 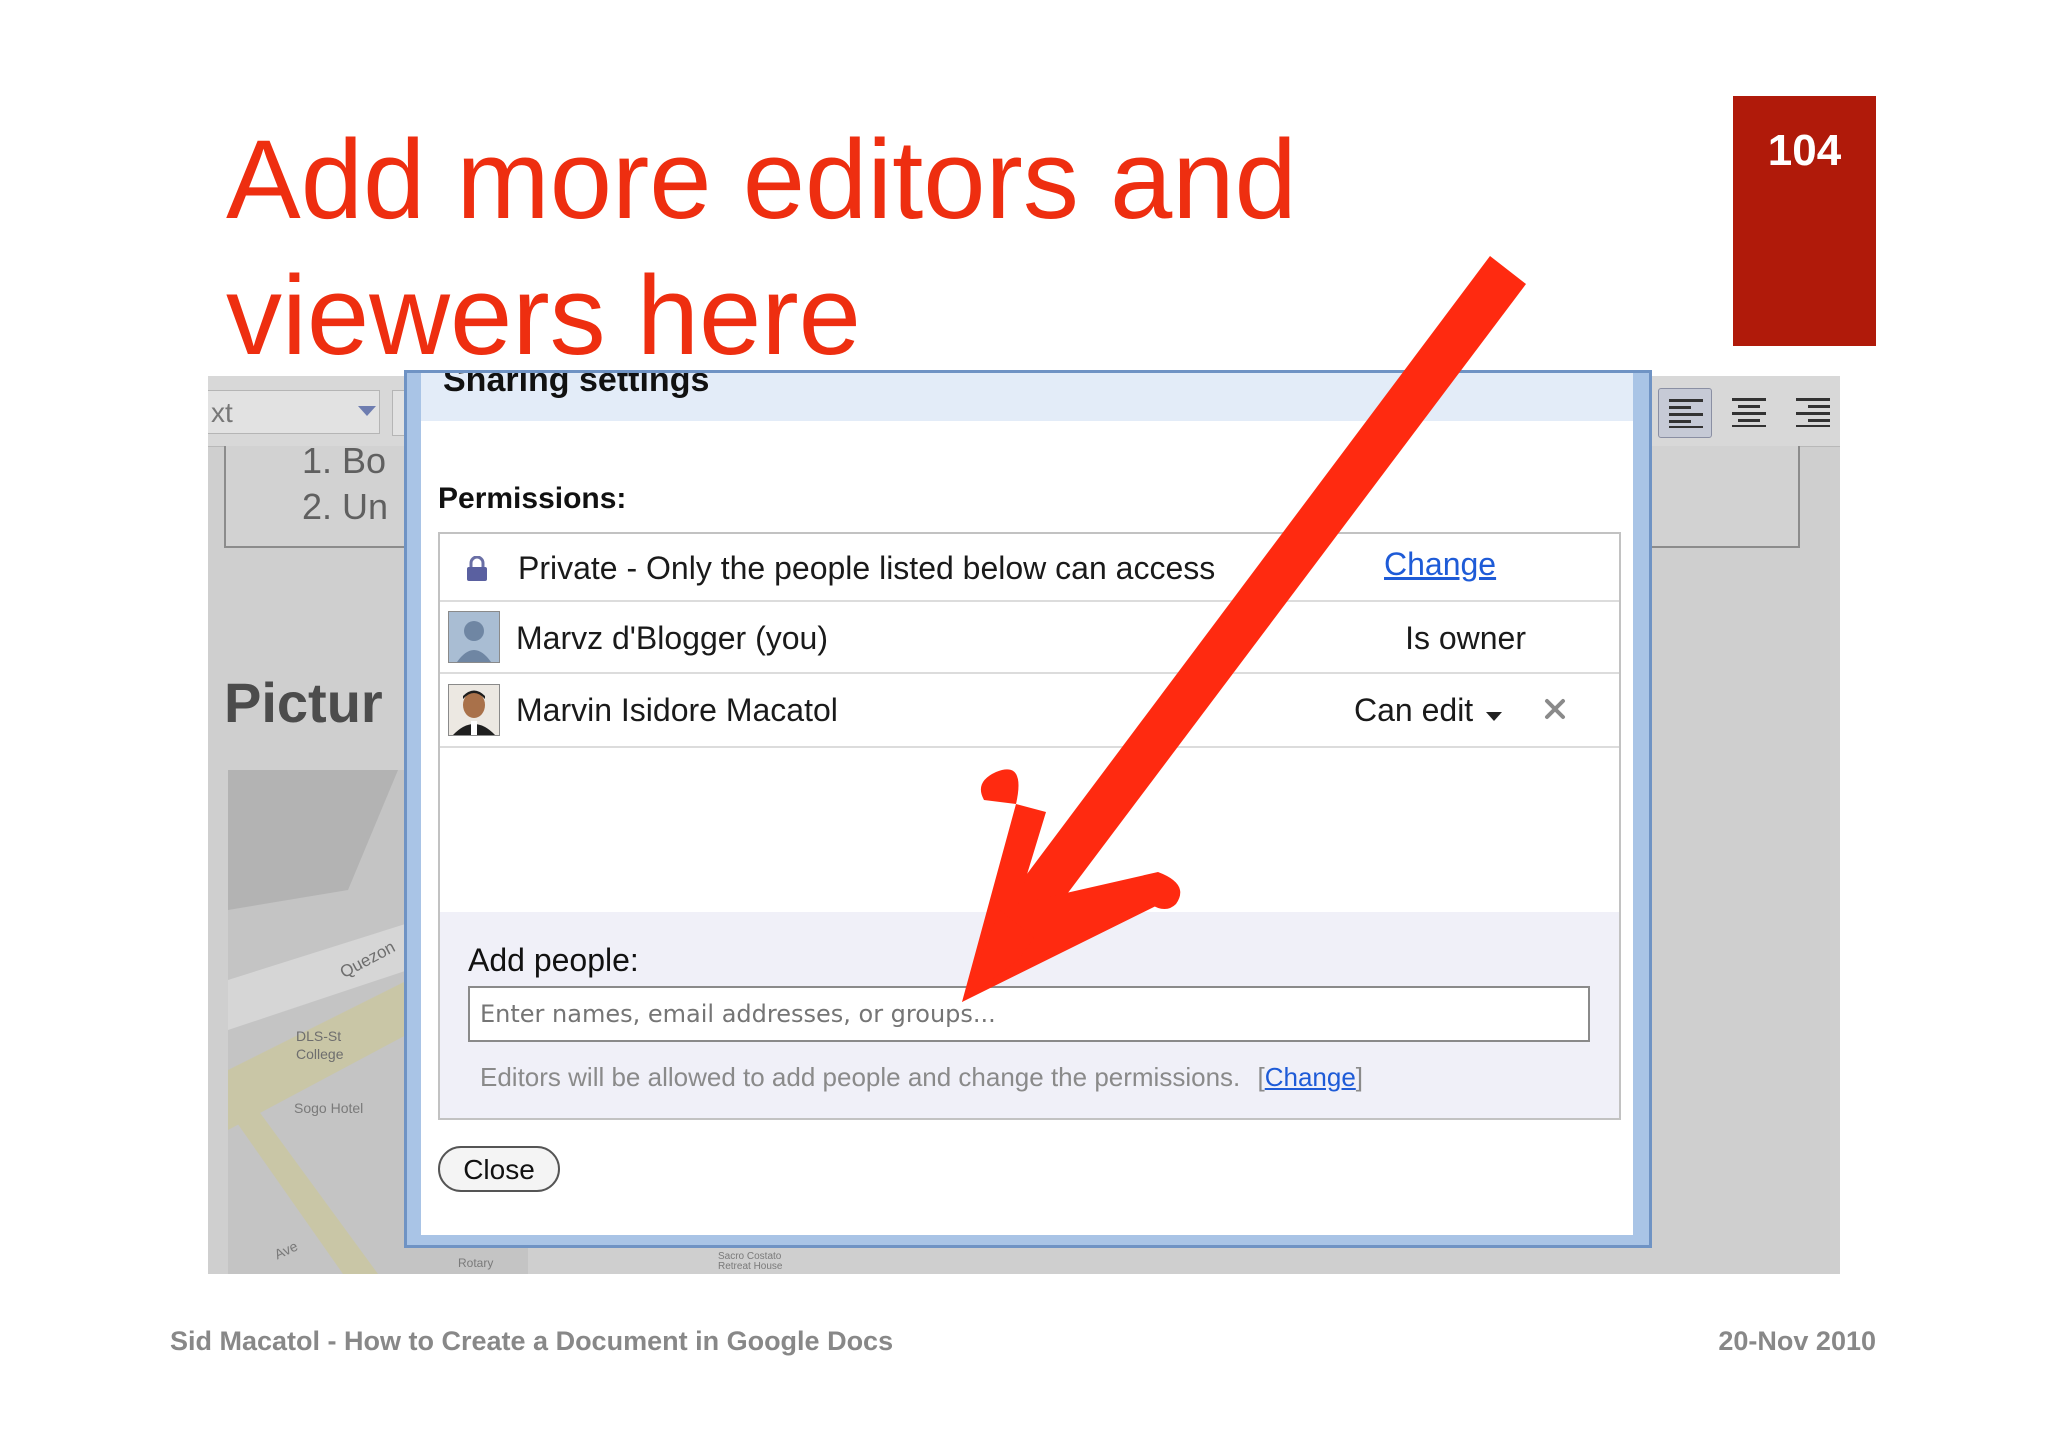 What do you see at coordinates (1261, 1077) in the screenshot?
I see `bracket-open: [` at bounding box center [1261, 1077].